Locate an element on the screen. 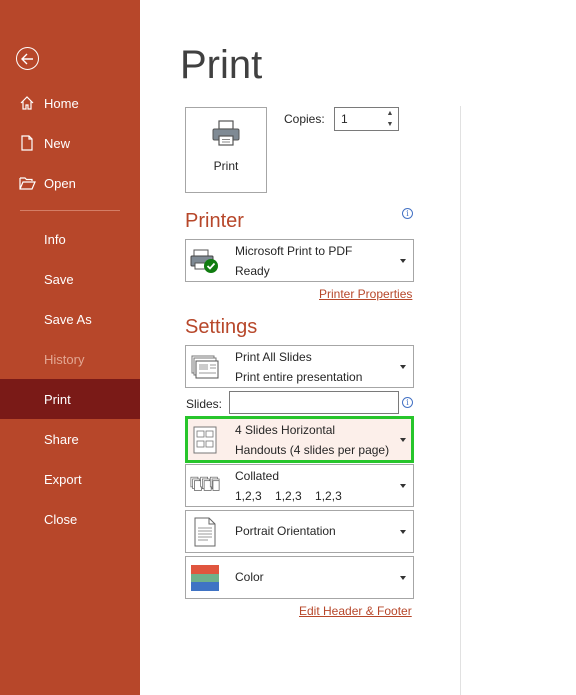 This screenshot has width=576, height=695. sidebar-item-label: Share is located at coordinates (61, 439).